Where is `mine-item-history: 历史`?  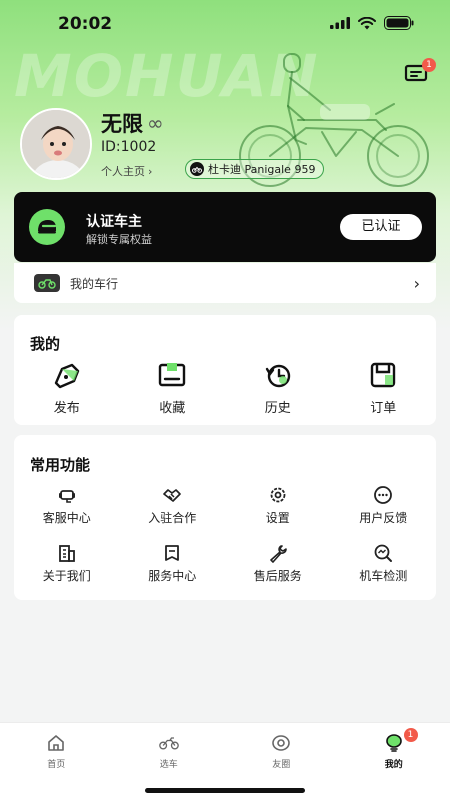 mine-item-history: 历史 is located at coordinates (278, 388).